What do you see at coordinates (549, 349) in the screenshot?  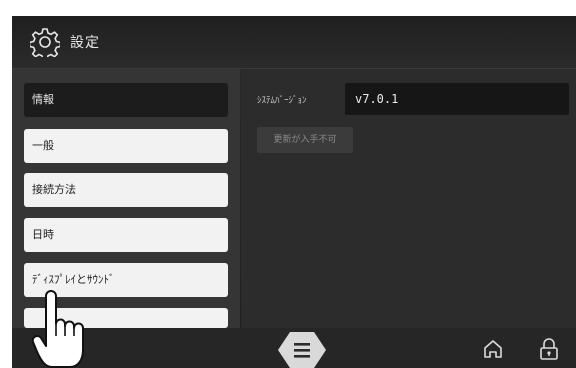 I see `lock-icon` at bounding box center [549, 349].